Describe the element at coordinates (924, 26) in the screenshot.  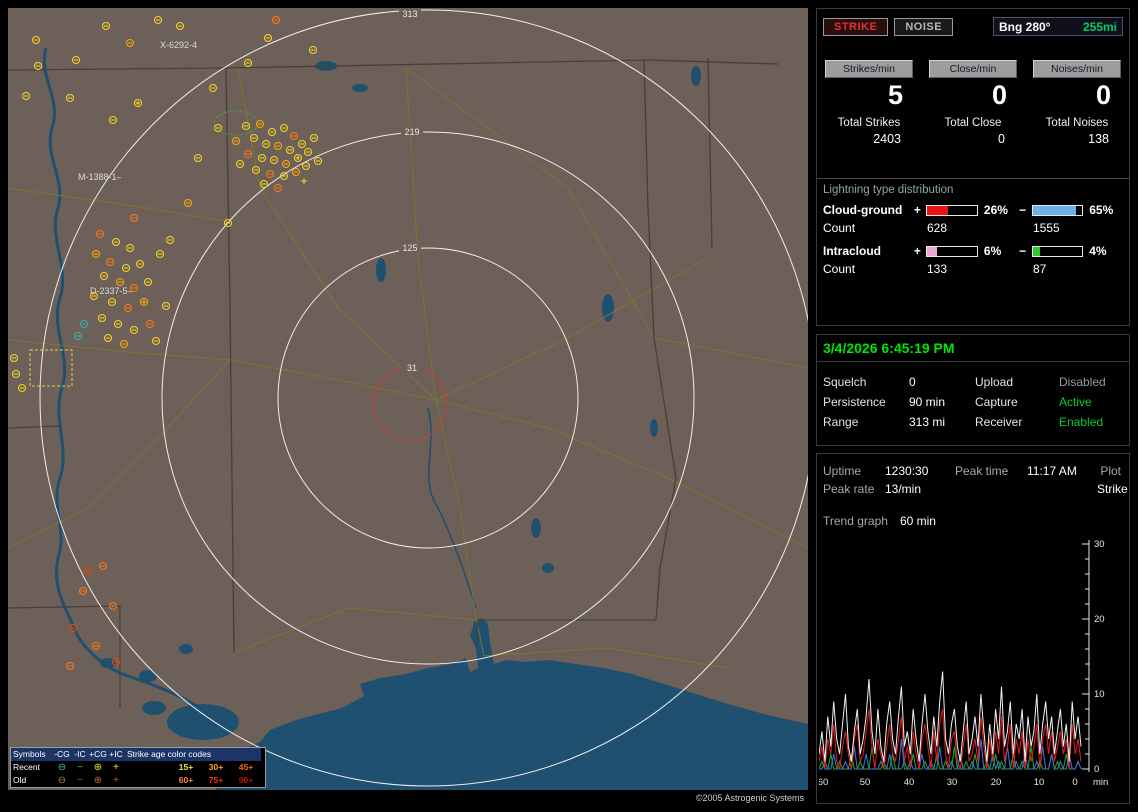
I see `noise-toggle-button: NOISE` at that location.